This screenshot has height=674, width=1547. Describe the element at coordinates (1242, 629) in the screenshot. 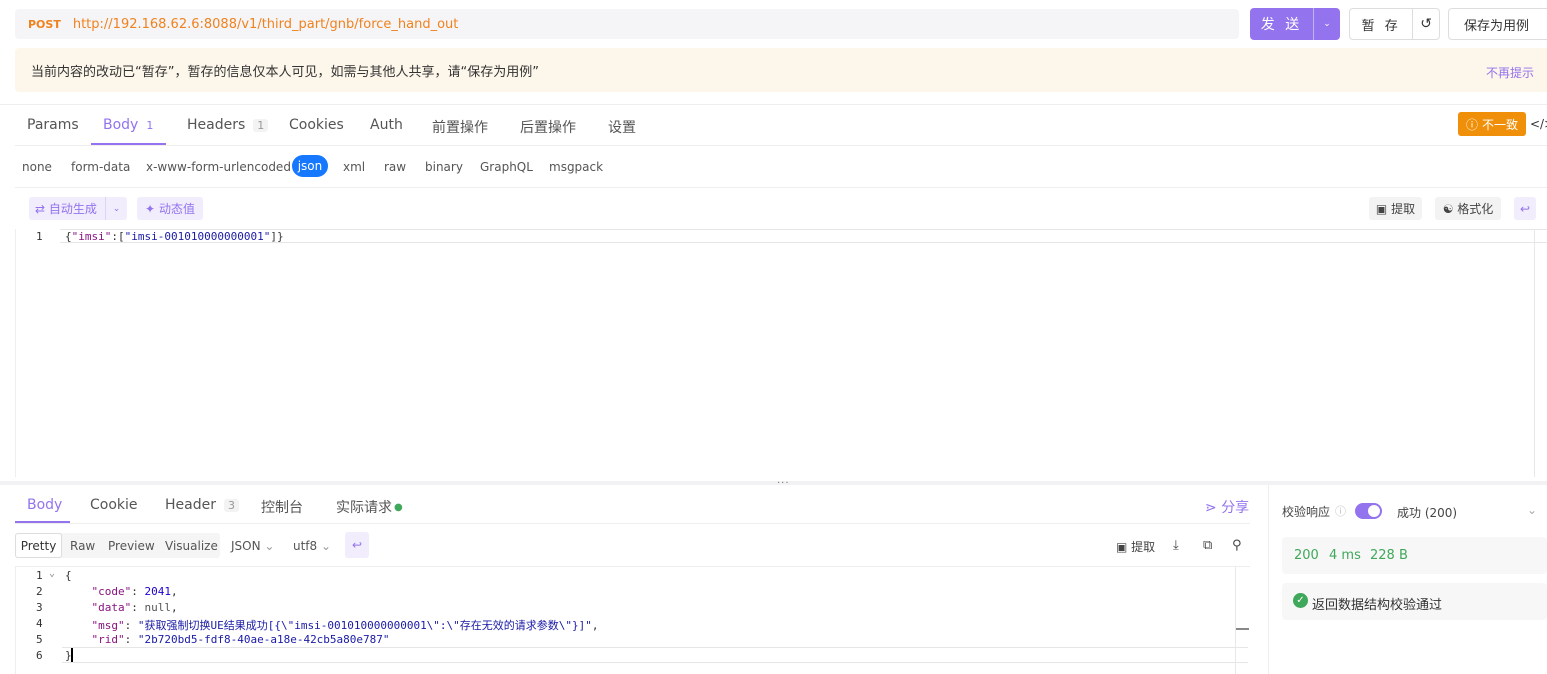

I see `scrollbar-thumb` at that location.